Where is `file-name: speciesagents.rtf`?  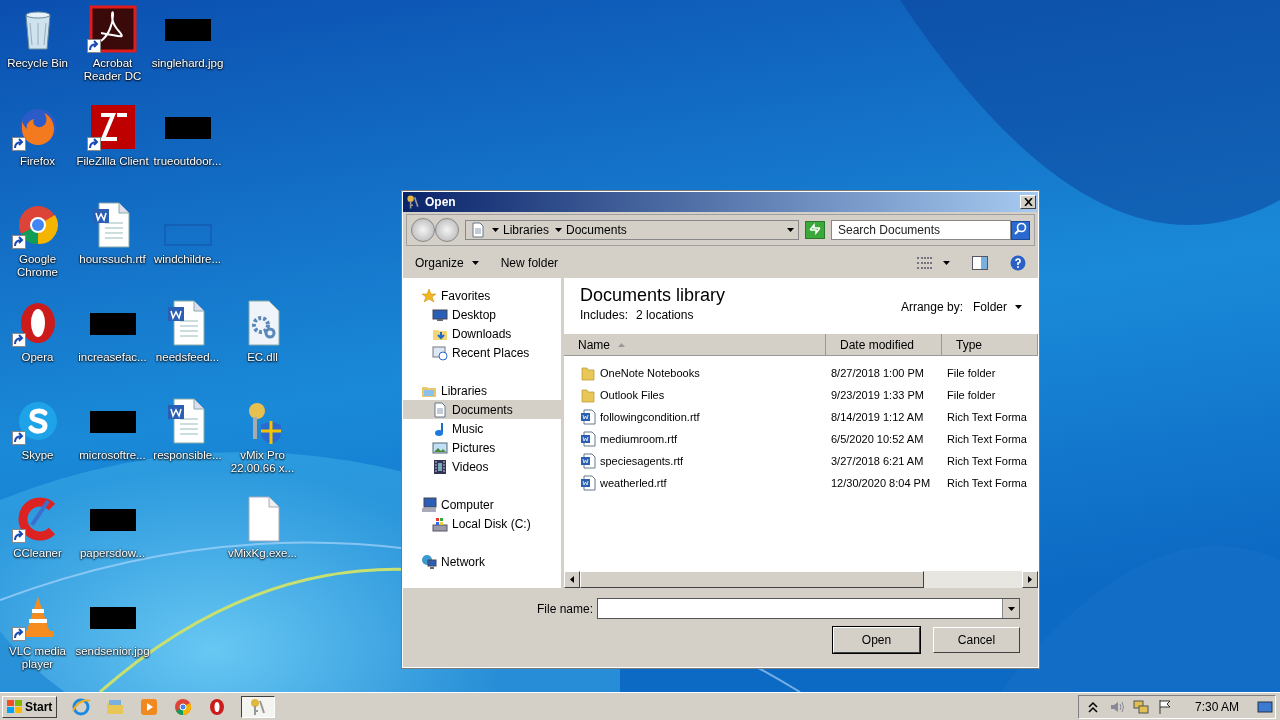 file-name: speciesagents.rtf is located at coordinates (642, 461).